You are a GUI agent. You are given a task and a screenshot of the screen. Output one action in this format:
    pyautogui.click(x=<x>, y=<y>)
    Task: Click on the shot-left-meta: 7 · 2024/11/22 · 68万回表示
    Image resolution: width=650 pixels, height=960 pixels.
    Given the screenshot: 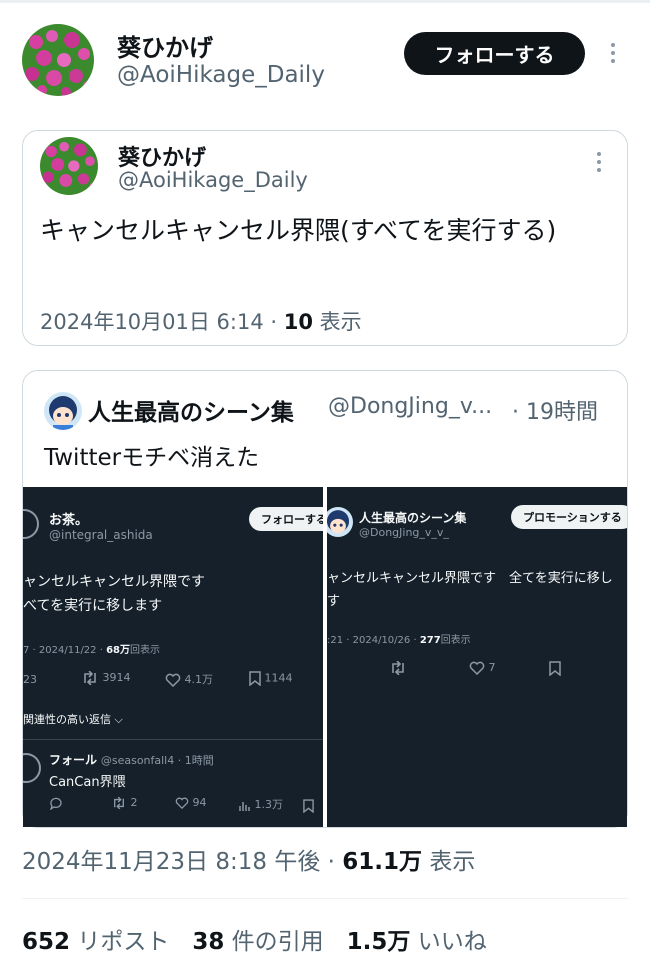 What is the action you would take?
    pyautogui.click(x=91, y=648)
    